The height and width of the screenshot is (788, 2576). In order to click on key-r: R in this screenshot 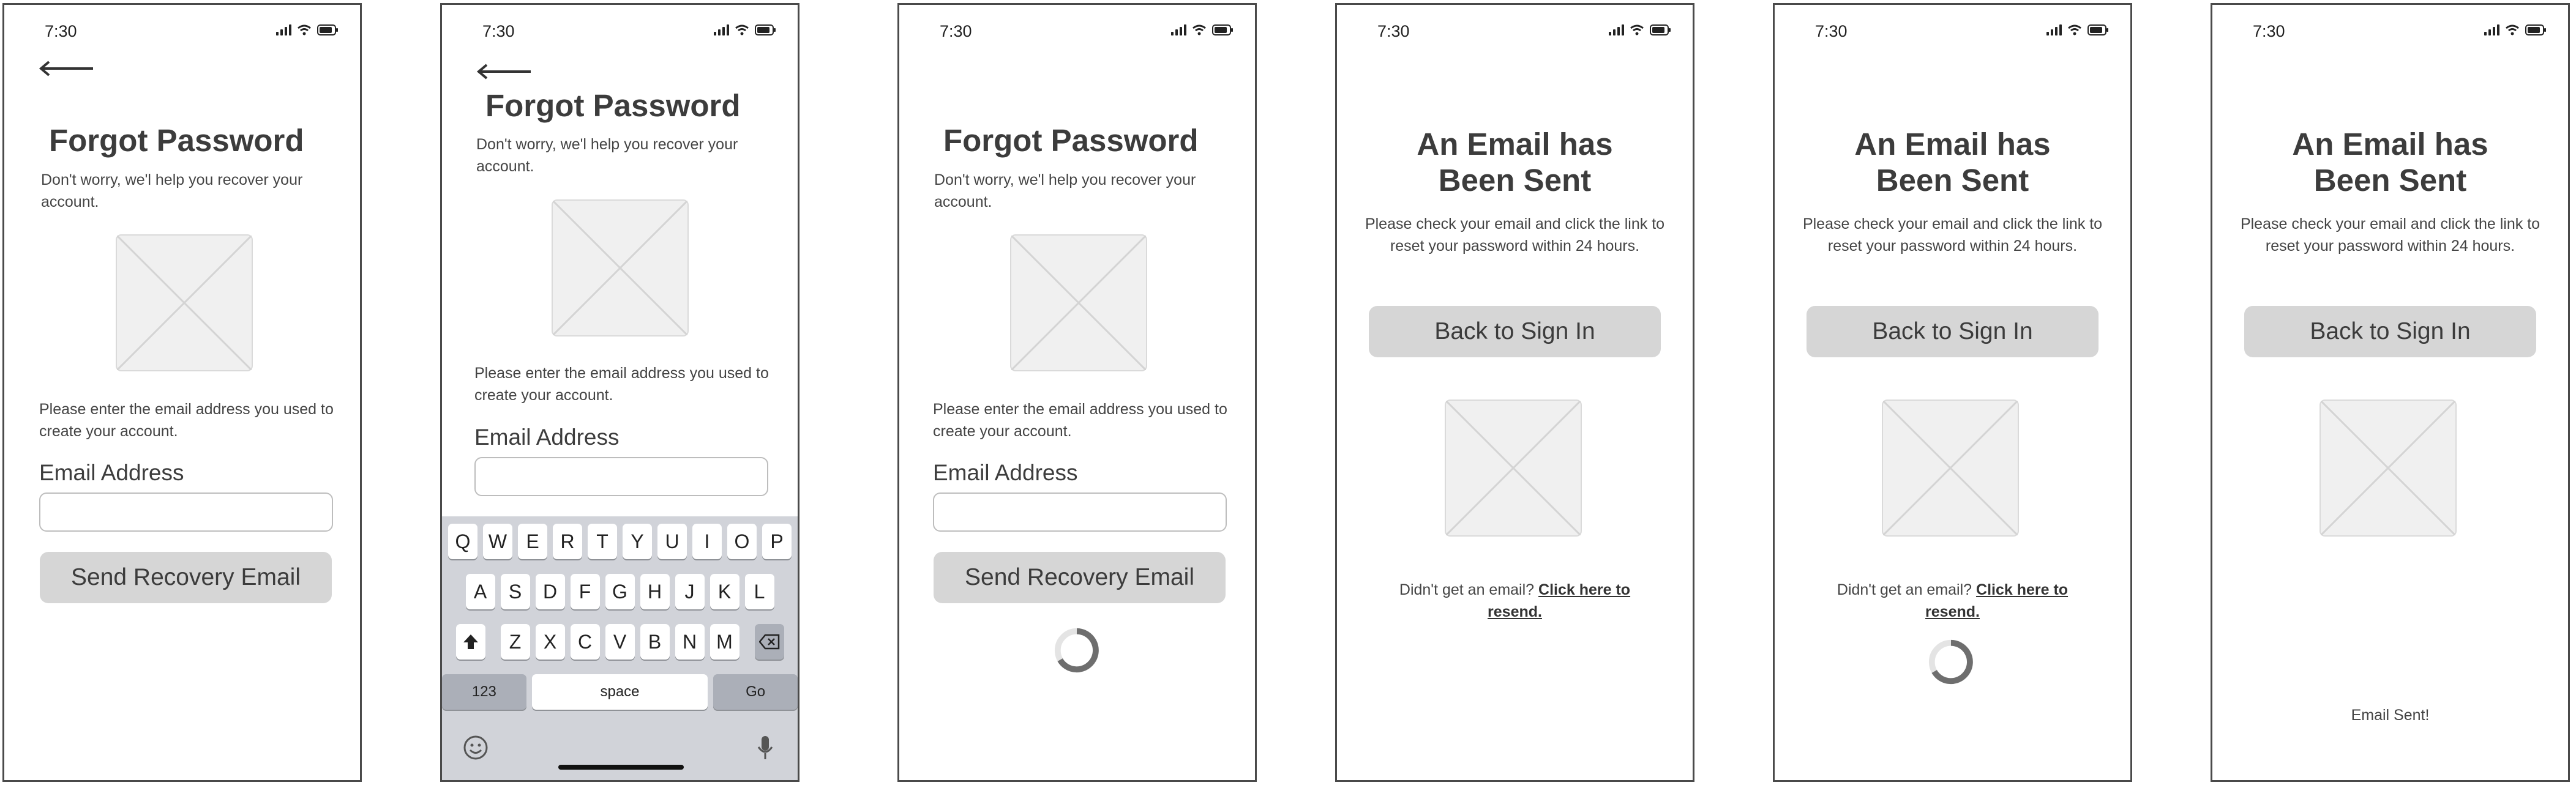, I will do `click(567, 541)`.